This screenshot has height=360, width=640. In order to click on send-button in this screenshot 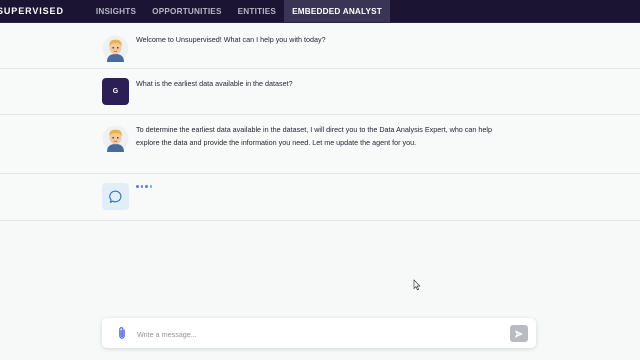, I will do `click(519, 333)`.